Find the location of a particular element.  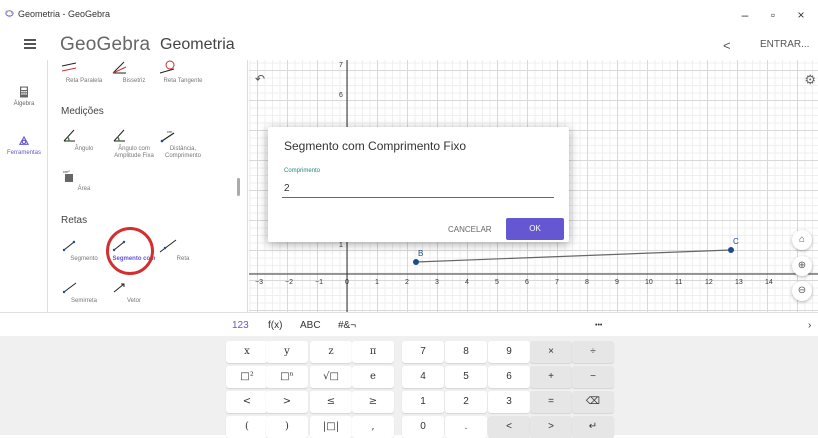

tools-scrollbar is located at coordinates (238, 187).